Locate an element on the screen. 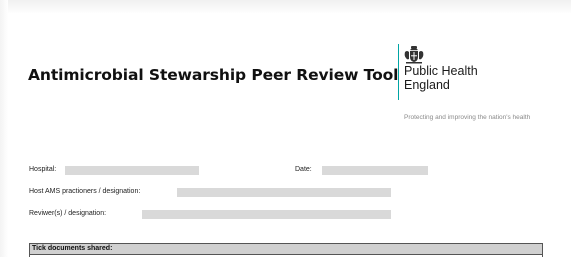 The image size is (571, 257). date-field is located at coordinates (375, 170).